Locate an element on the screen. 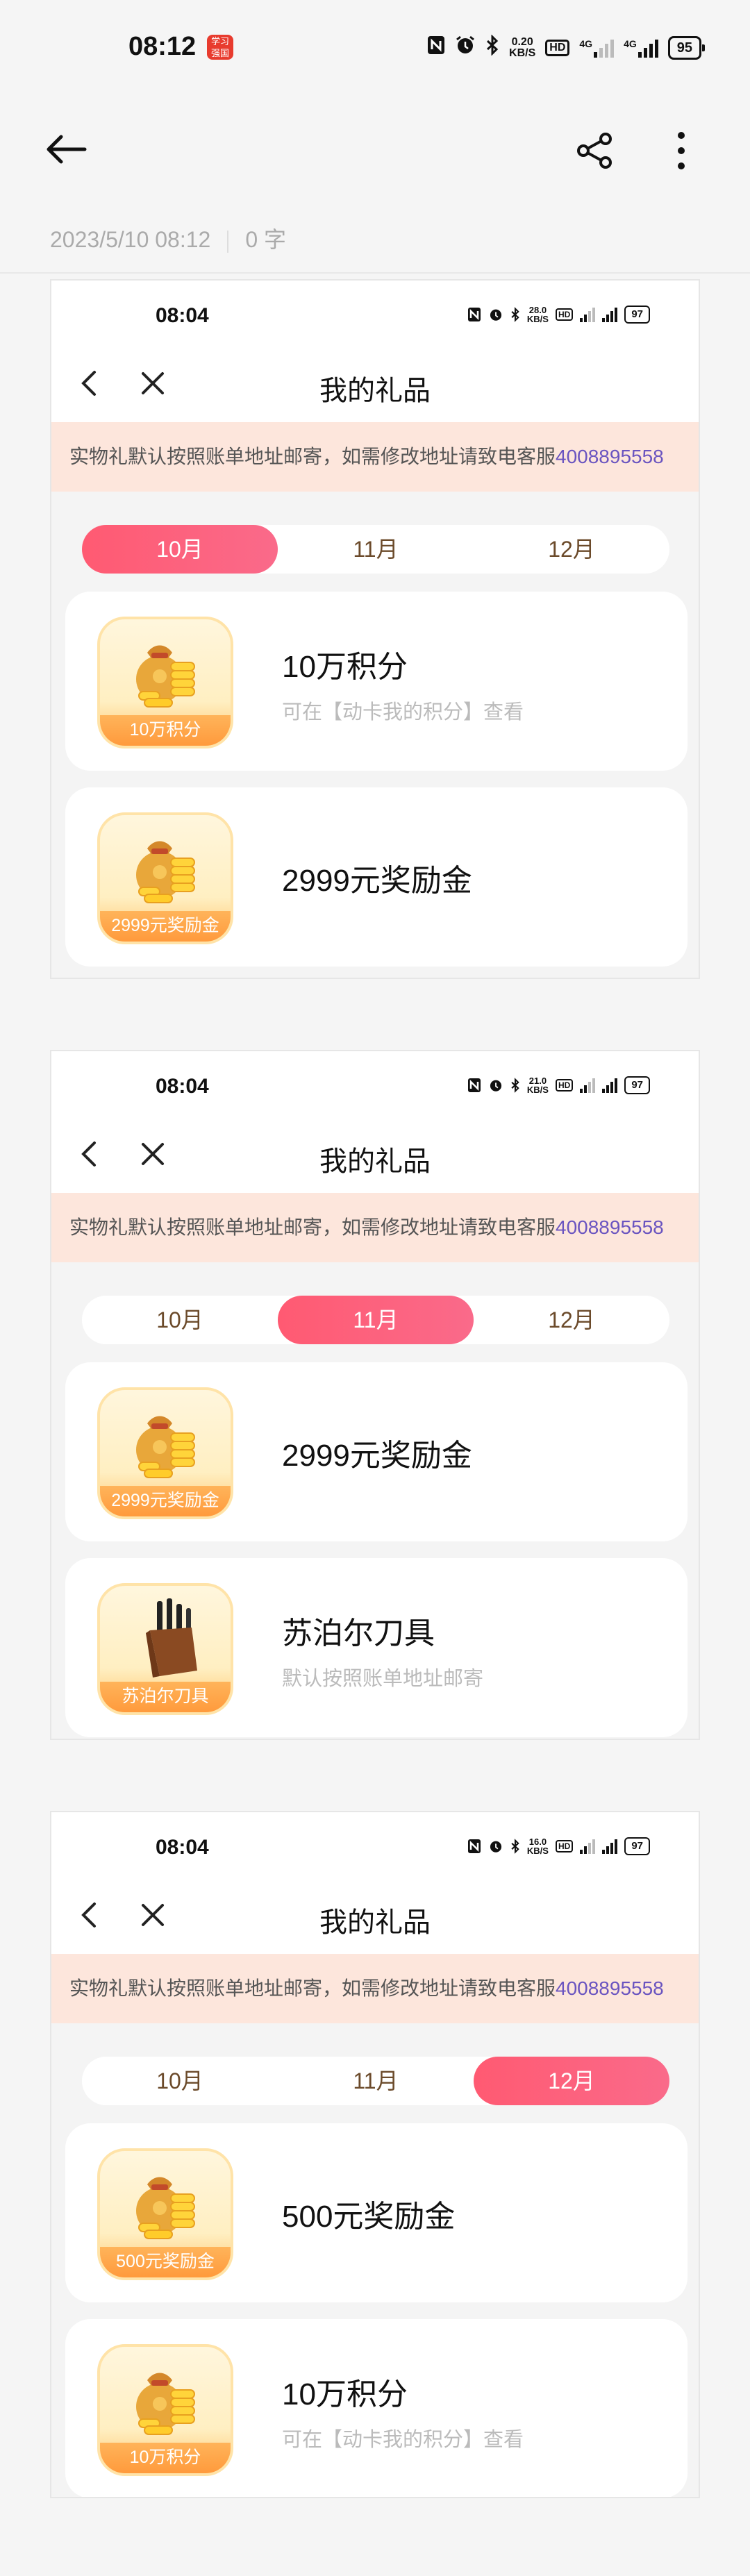 Image resolution: width=750 pixels, height=2576 pixels. gift-image: 苏泊尔刀具 is located at coordinates (165, 1649).